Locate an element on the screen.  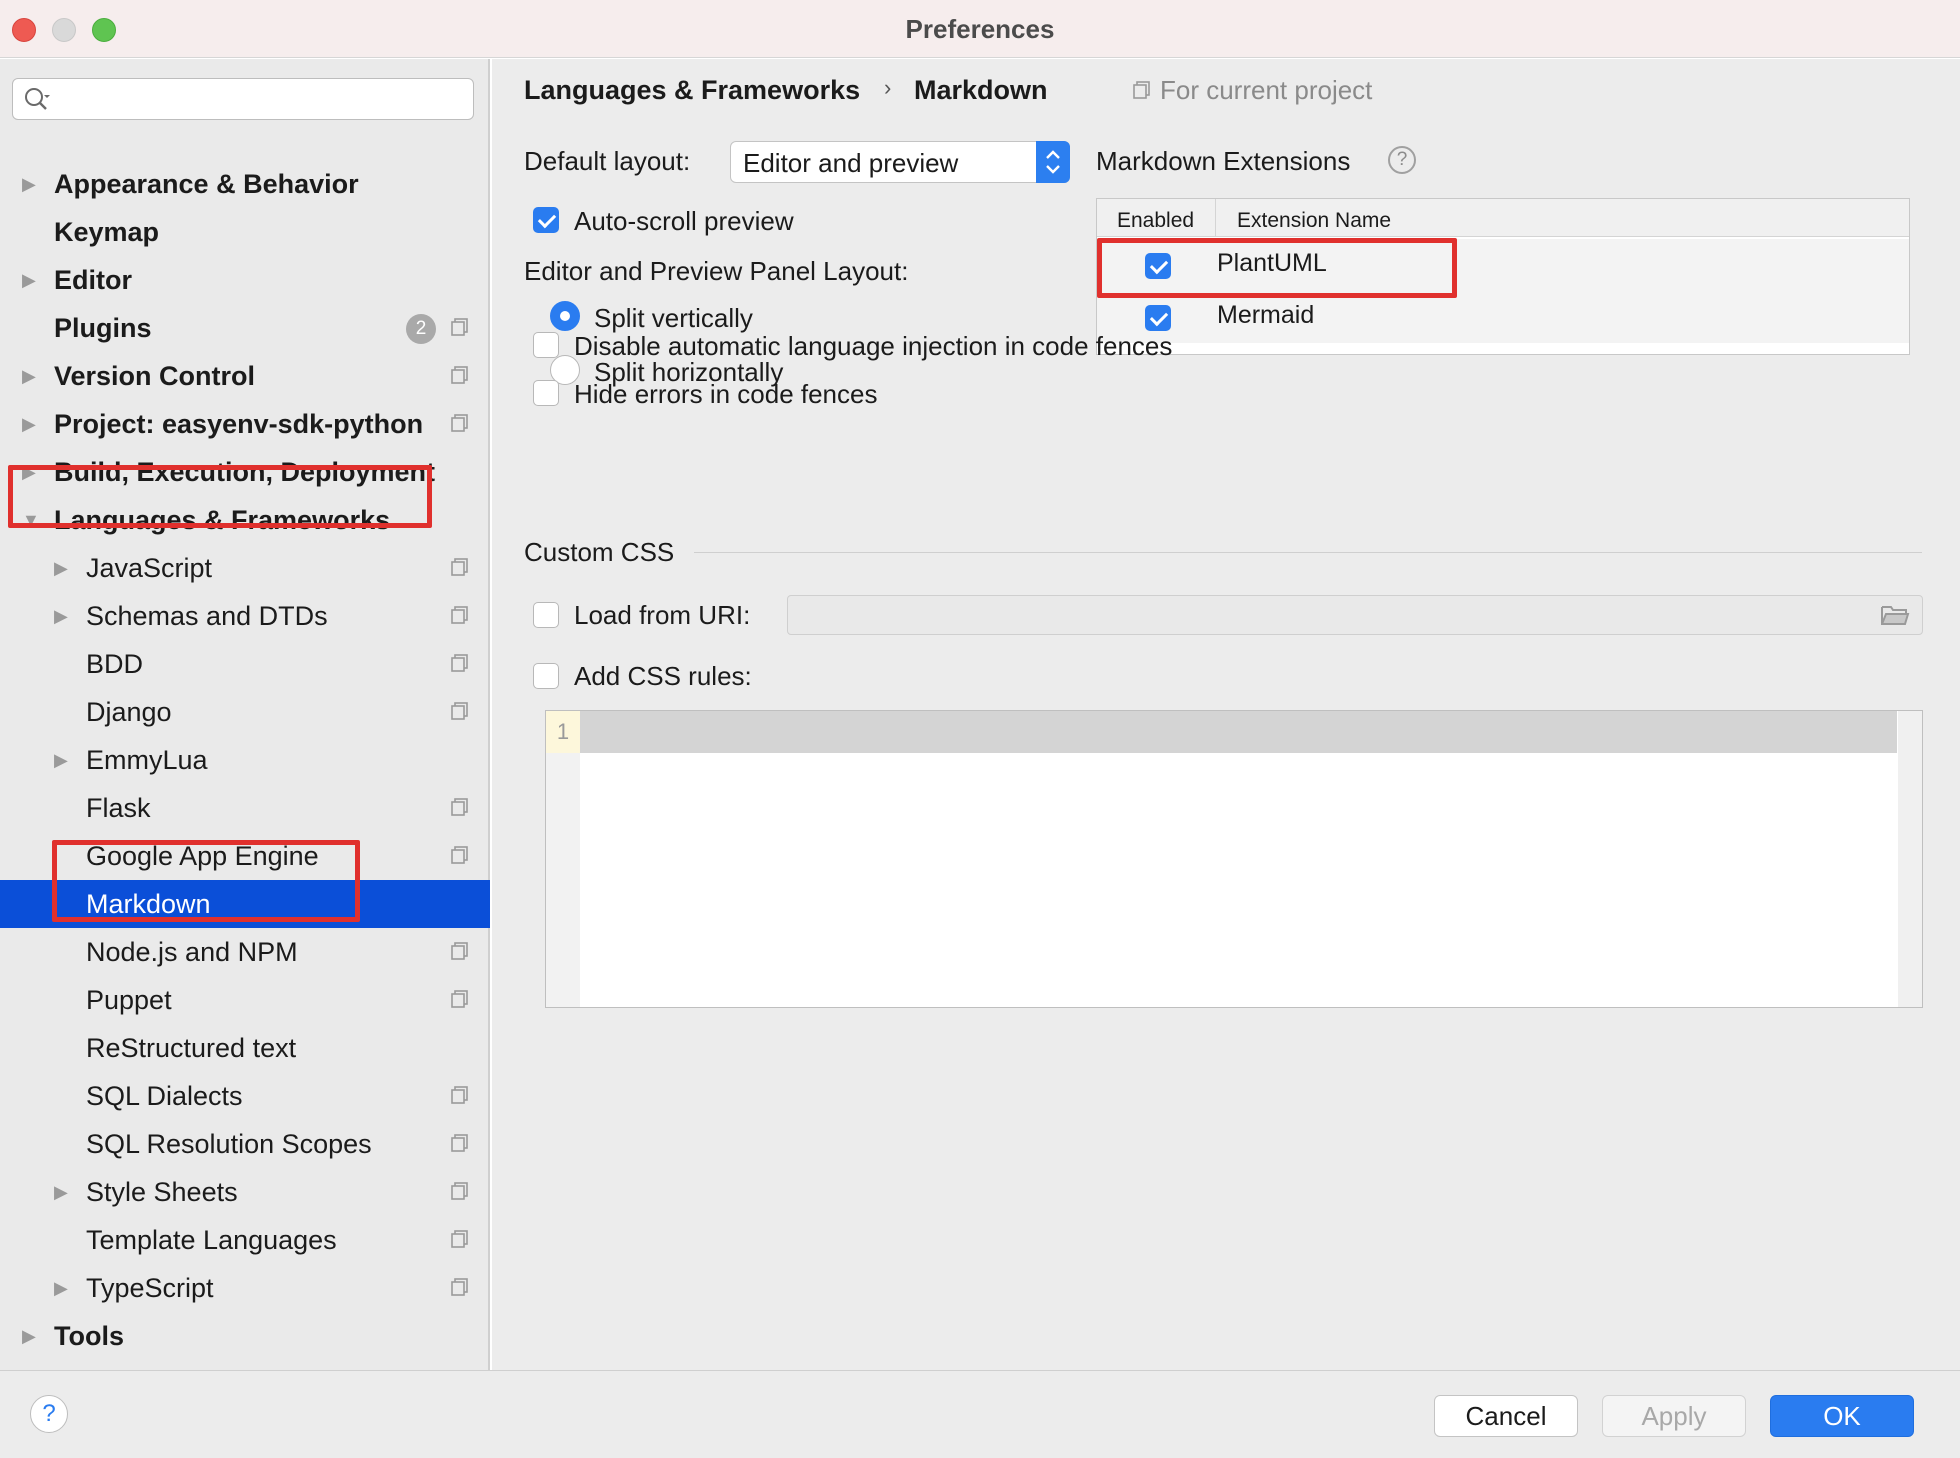
sidebar-item-label: Puppet is located at coordinates (129, 1000).